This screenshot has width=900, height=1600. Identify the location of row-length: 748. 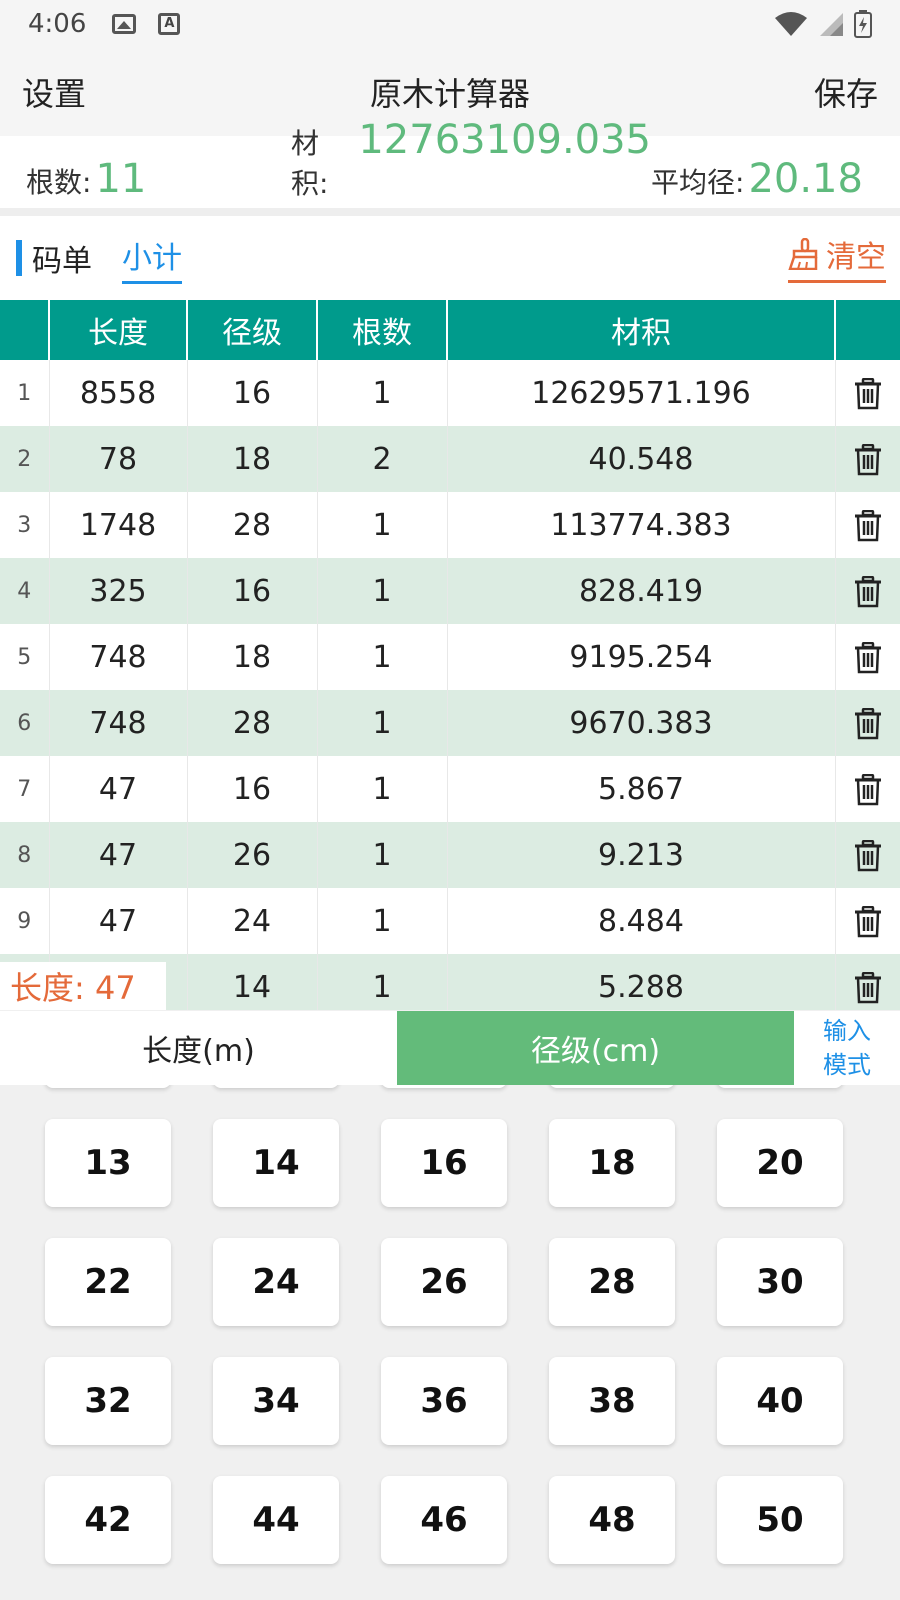
(118, 723).